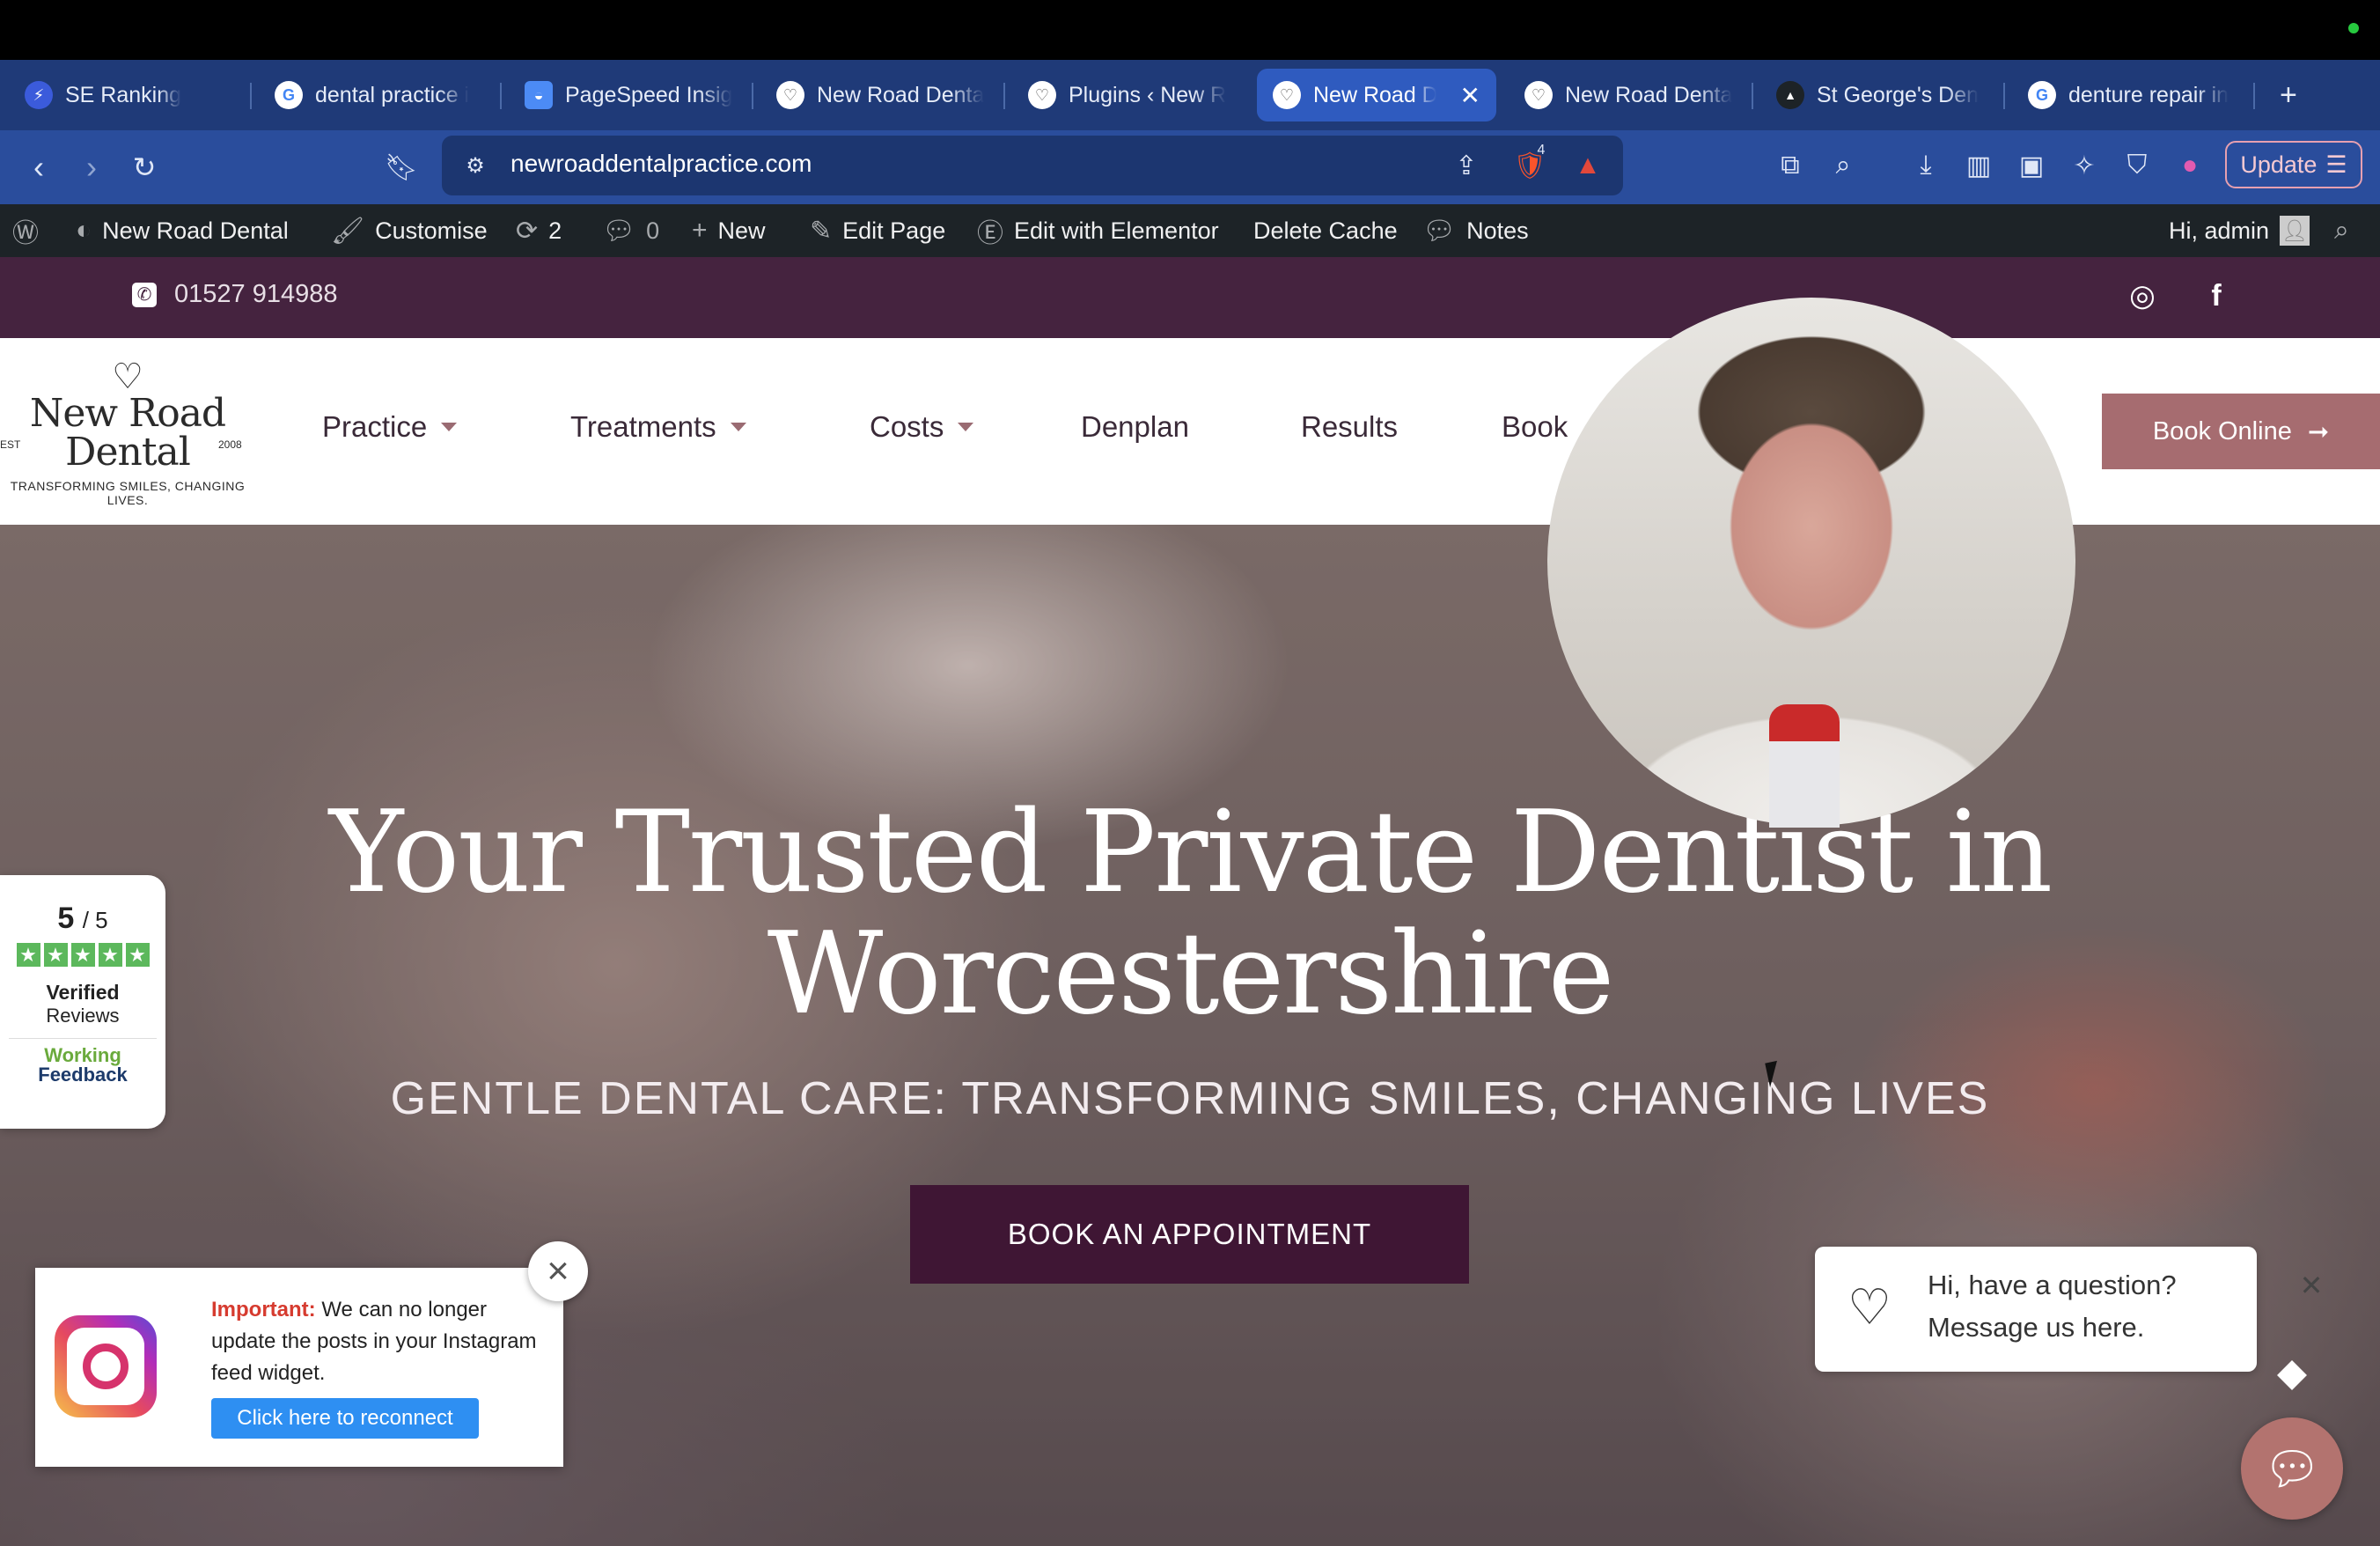 The height and width of the screenshot is (1546, 2380). Describe the element at coordinates (2036, 1327) in the screenshot. I see `chat-line2: Message us here.` at that location.